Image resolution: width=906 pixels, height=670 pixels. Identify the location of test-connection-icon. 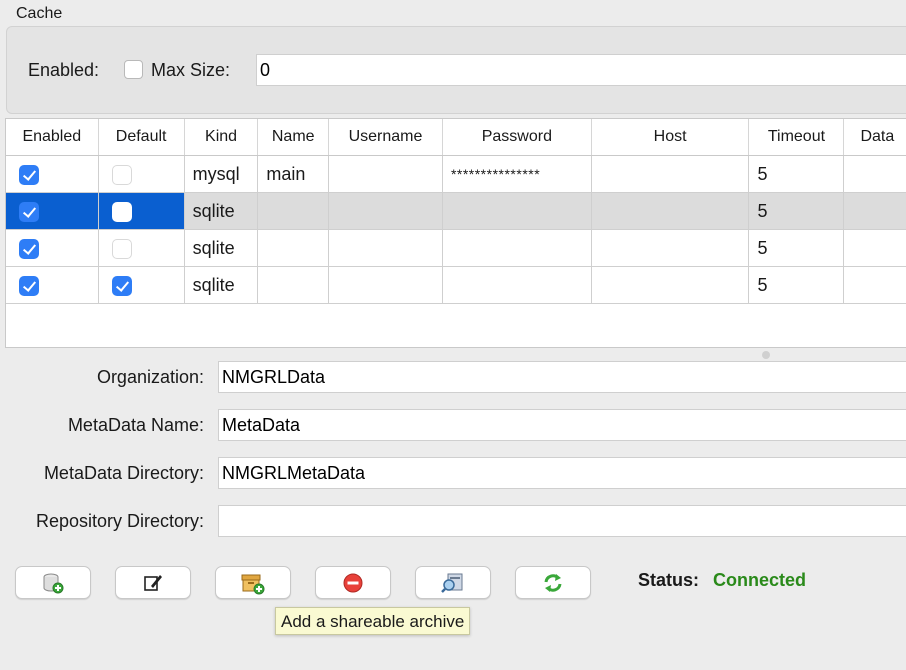
(452, 583).